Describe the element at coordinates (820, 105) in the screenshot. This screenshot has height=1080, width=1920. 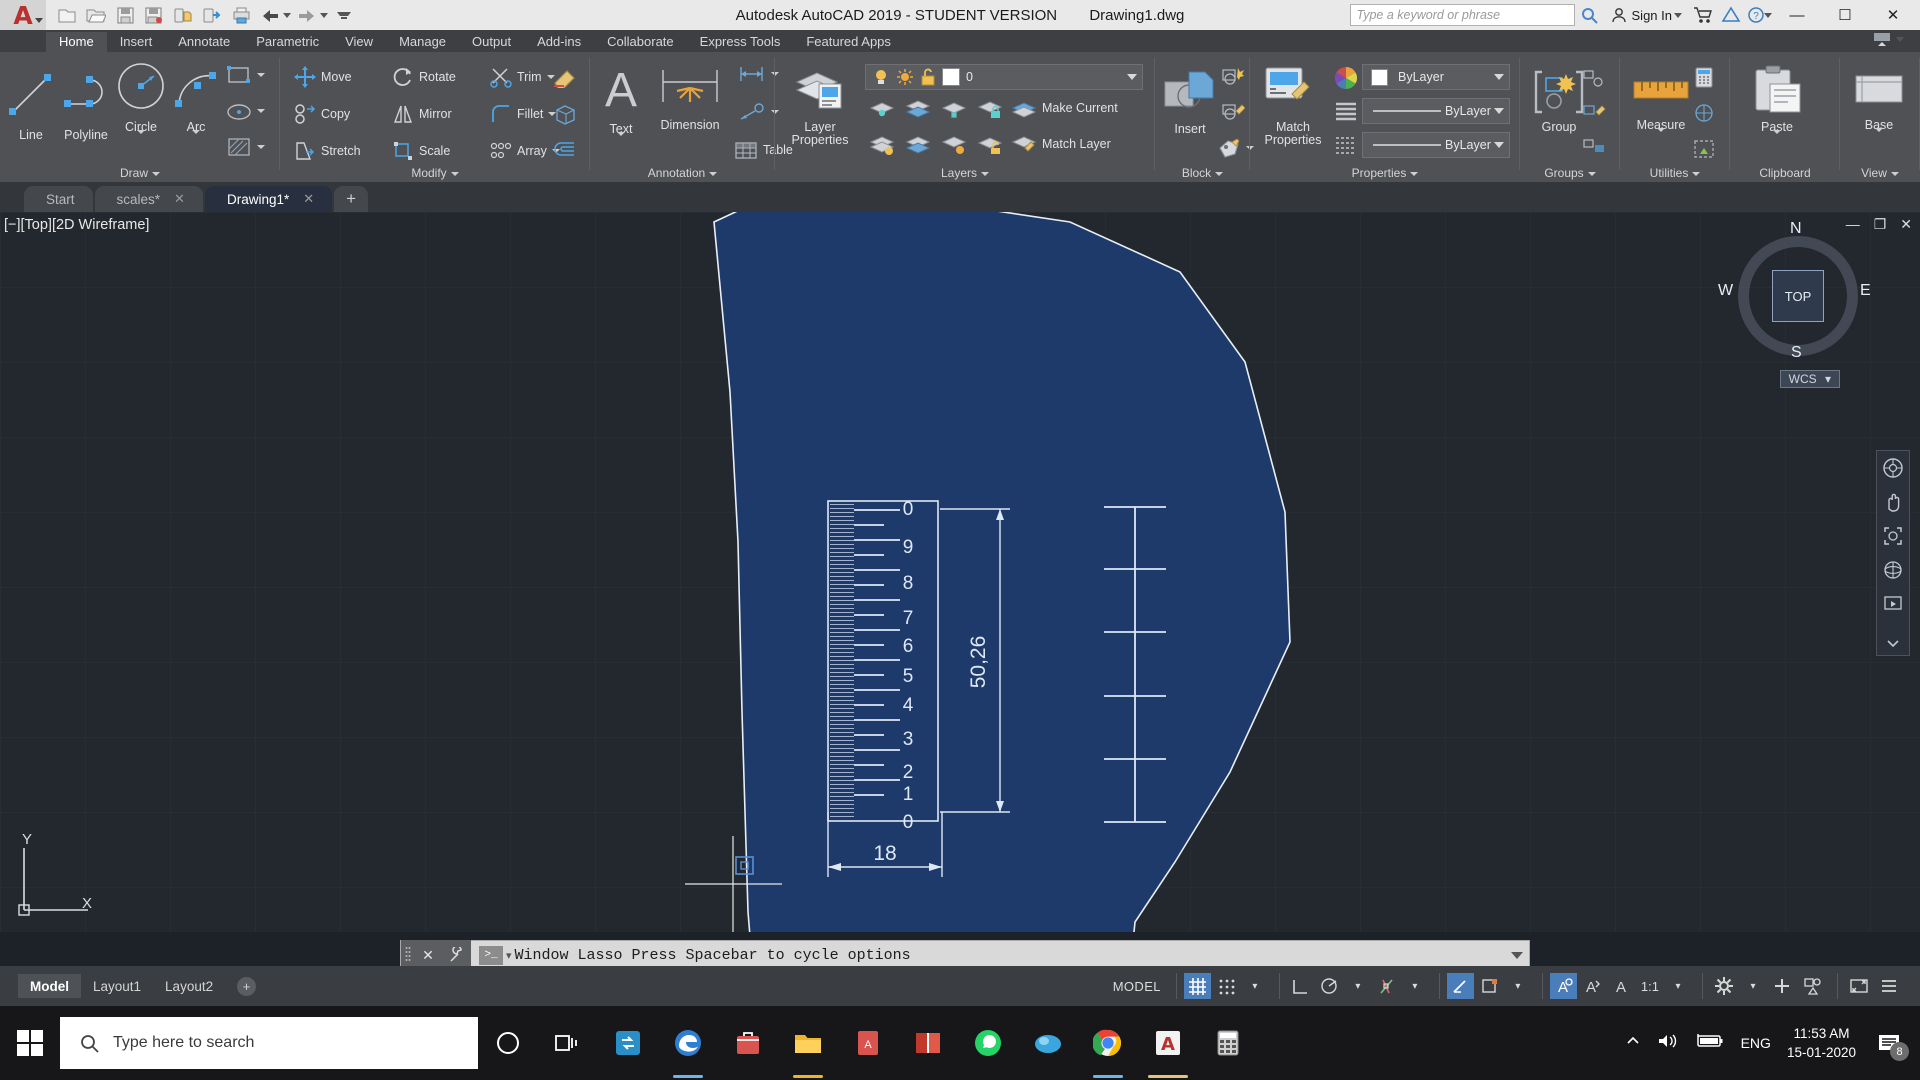
I see `layer-properties-tool: Layer Properties` at that location.